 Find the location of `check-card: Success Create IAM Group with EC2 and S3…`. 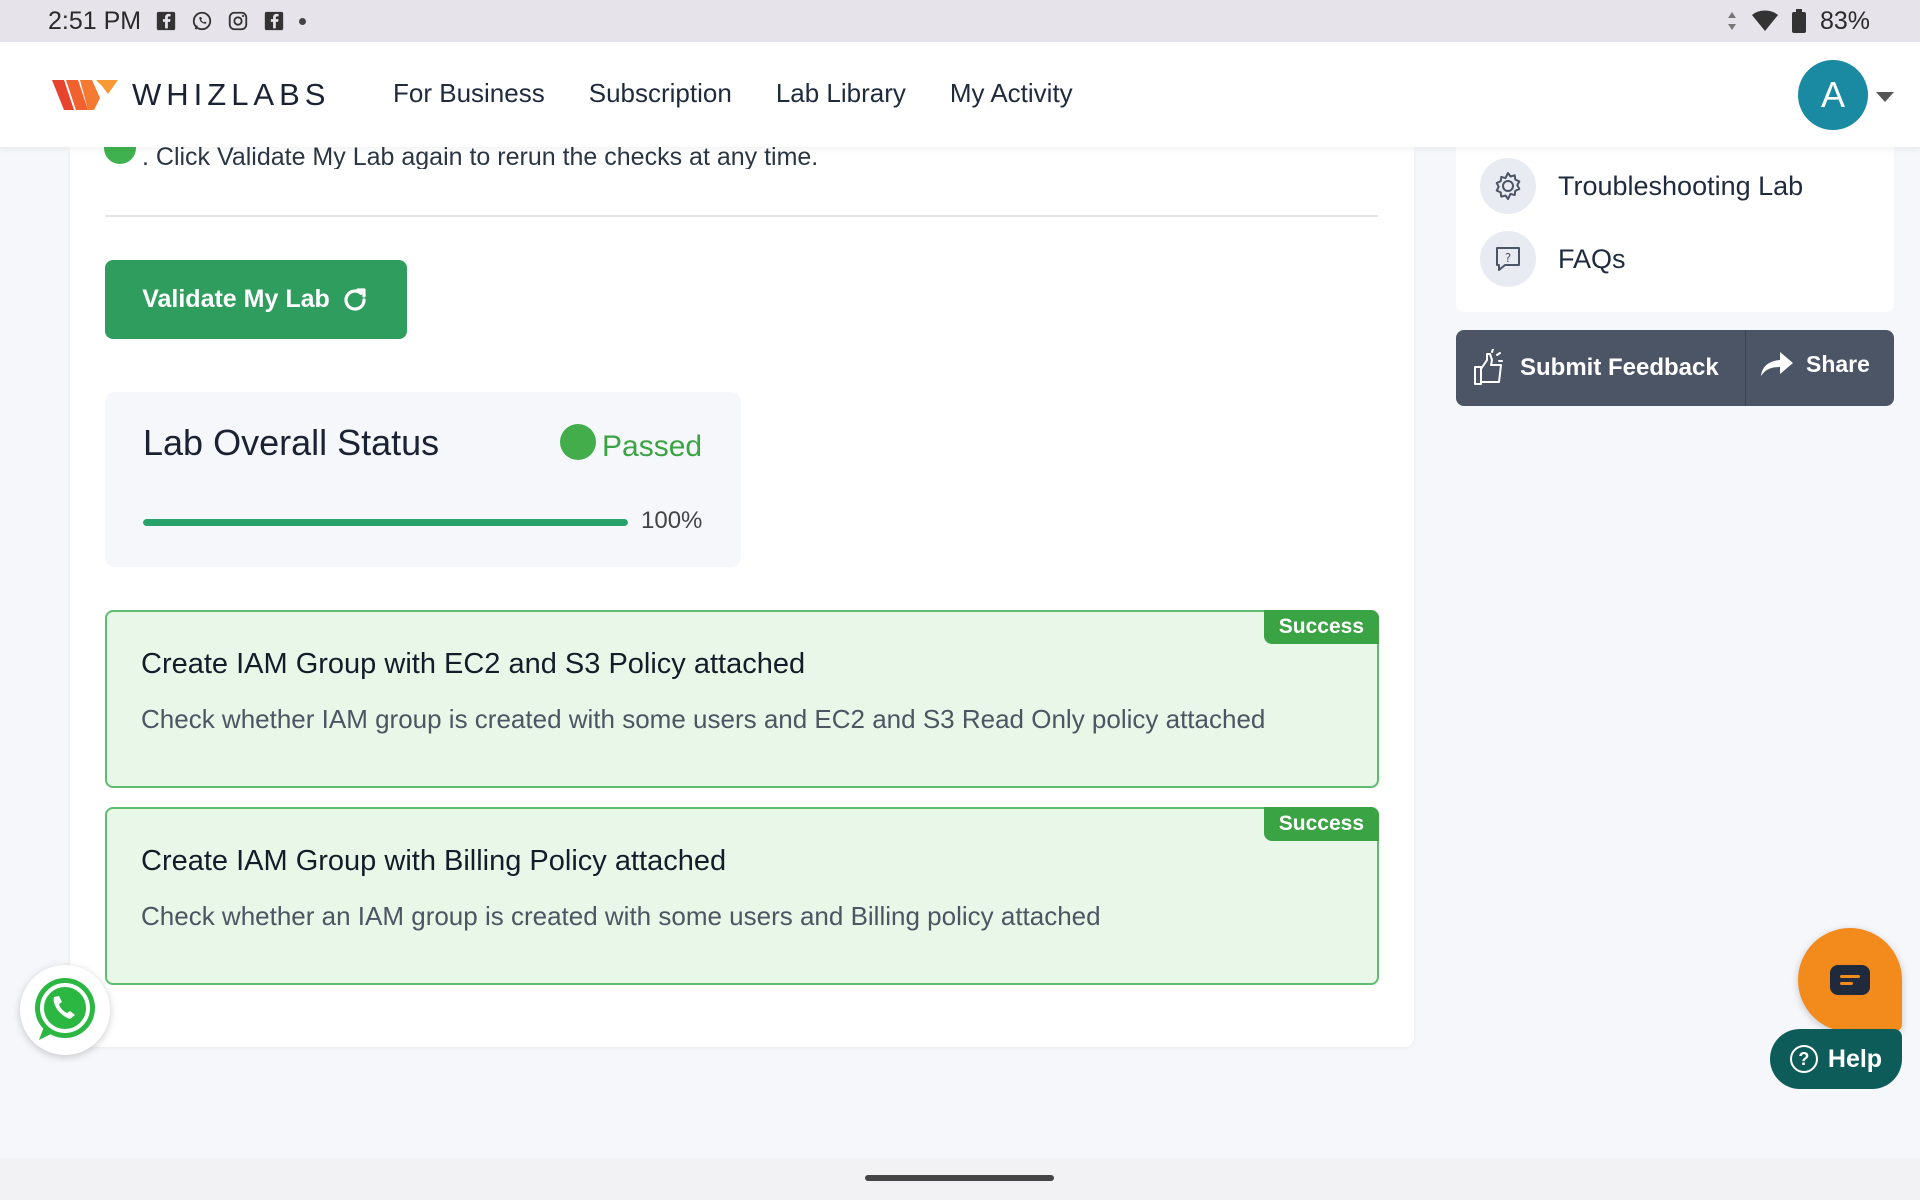

check-card: Success Create IAM Group with EC2 and S3… is located at coordinates (742, 699).